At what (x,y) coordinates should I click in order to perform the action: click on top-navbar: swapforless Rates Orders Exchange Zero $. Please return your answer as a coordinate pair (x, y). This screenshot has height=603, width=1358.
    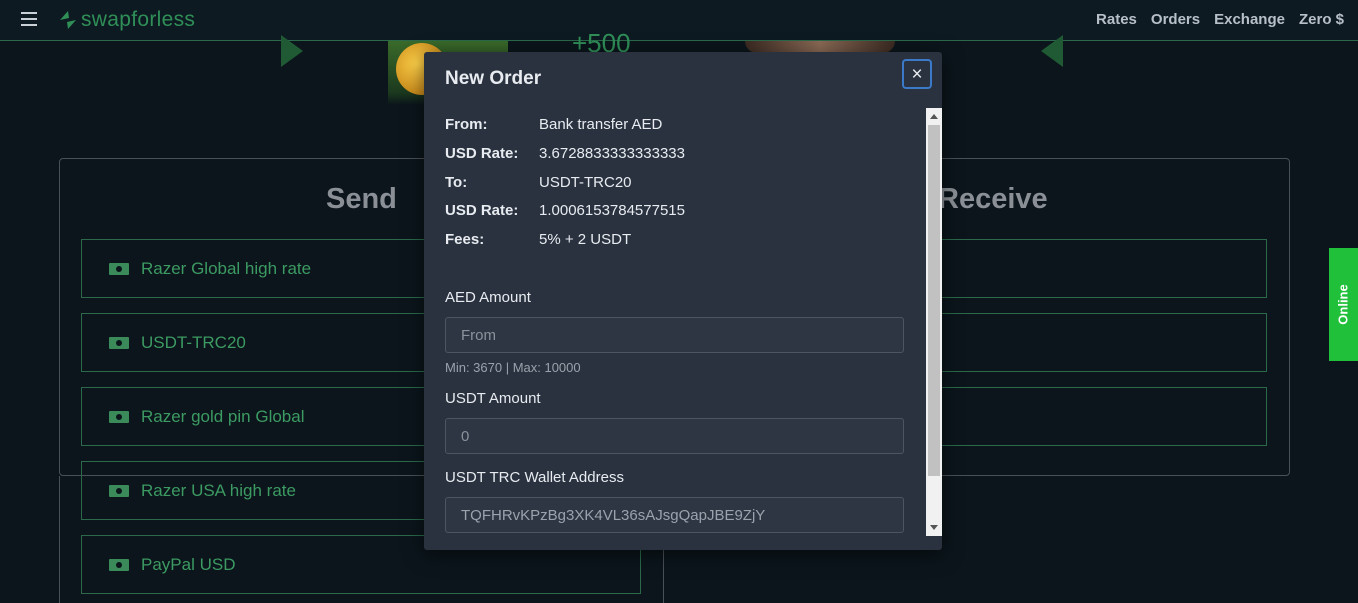
    Looking at the image, I should click on (679, 20).